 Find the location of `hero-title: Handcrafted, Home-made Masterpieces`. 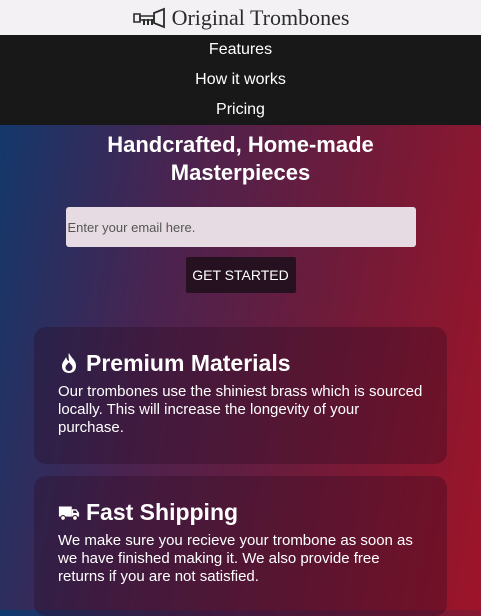

hero-title: Handcrafted, Home-made Masterpieces is located at coordinates (240, 159).